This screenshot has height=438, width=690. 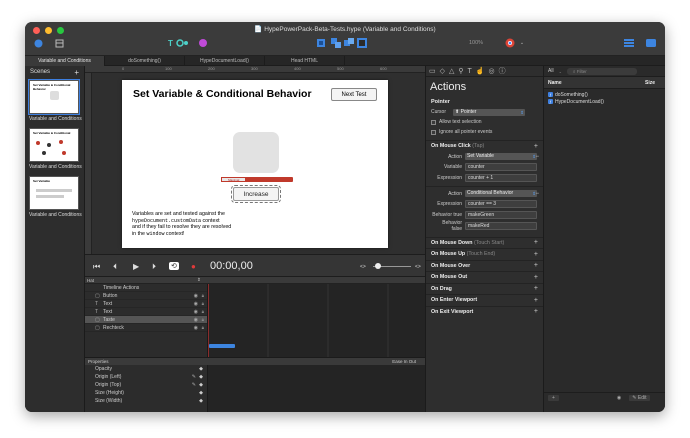 I want to click on stage-heading: Set Variable & Conditional Behavior, so click(x=222, y=94).